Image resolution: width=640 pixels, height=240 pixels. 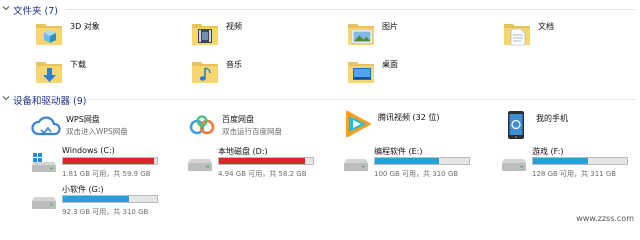 What do you see at coordinates (105, 212) in the screenshot?
I see `drive-capacity-text: 92.3 GB 可用，共 310 GB` at bounding box center [105, 212].